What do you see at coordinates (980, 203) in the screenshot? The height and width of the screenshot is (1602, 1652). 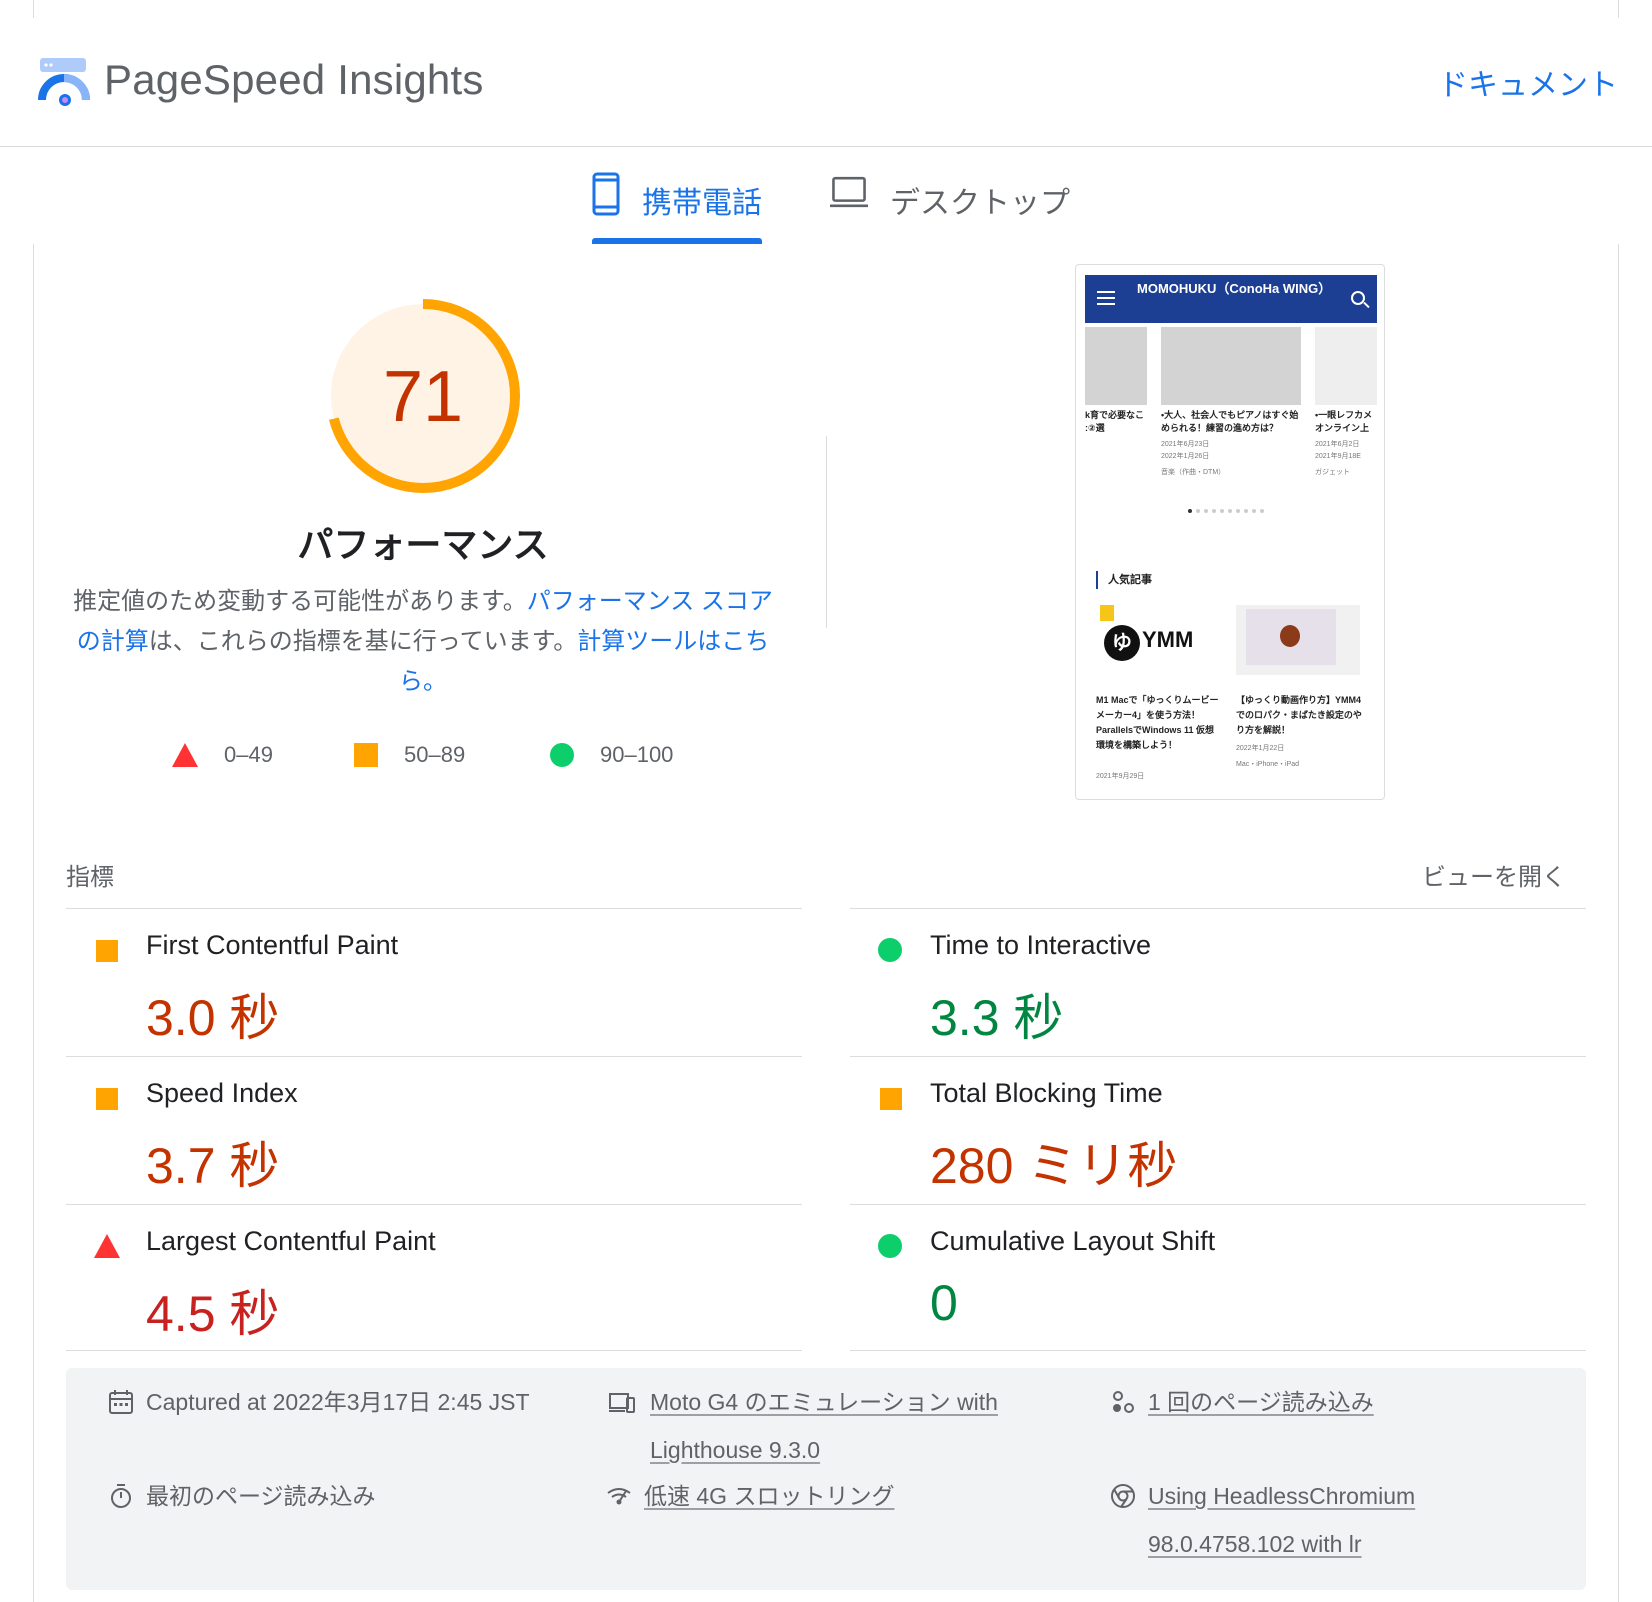 I see `tab-desktop-label: デスクトップ` at bounding box center [980, 203].